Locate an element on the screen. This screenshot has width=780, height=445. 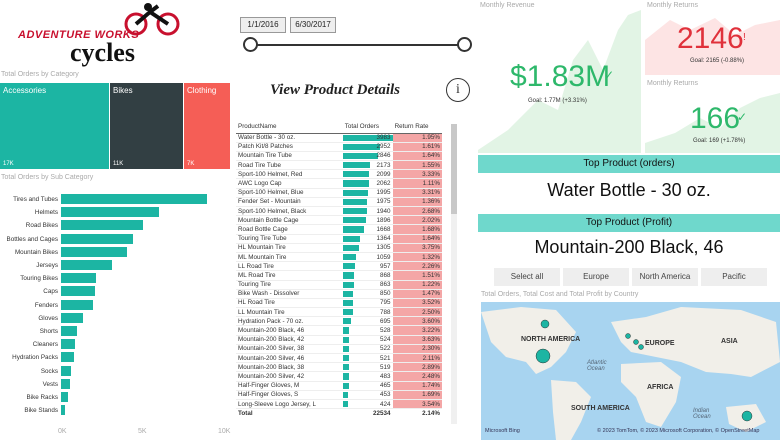
table-row: Mountain-200 Silver, 46 521 2.11% is located at coordinates (339, 358).